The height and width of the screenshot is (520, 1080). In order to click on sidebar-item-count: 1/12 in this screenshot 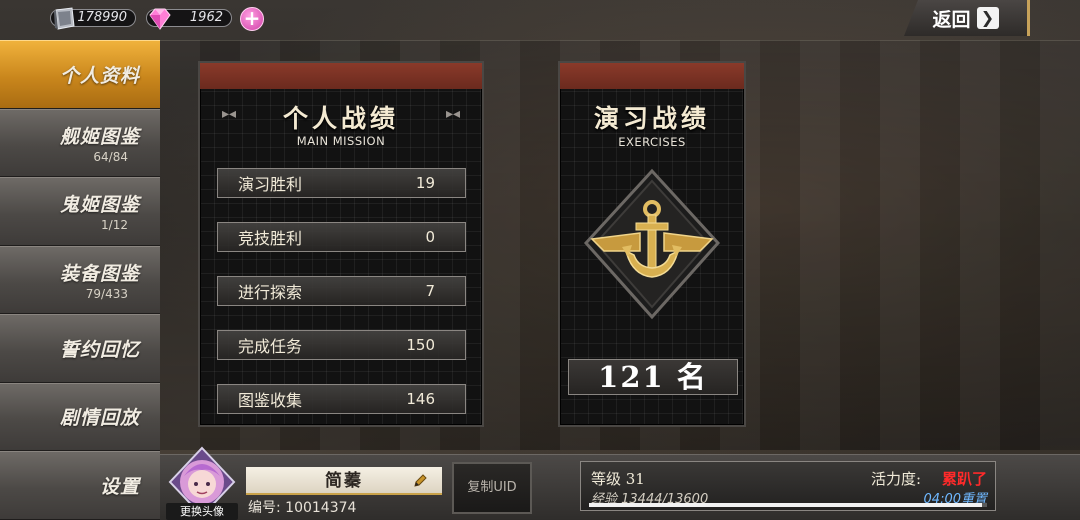, I will do `click(114, 225)`.